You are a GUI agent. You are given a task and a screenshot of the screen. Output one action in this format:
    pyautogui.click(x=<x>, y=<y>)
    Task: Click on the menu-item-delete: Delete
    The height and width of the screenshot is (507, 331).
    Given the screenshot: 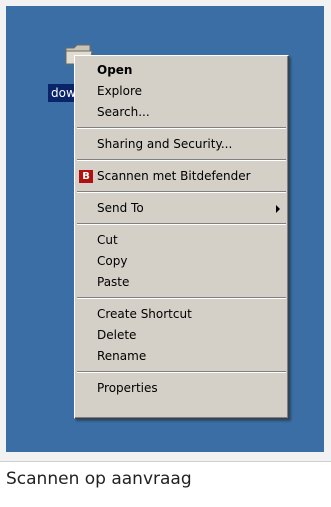 What is the action you would take?
    pyautogui.click(x=181, y=335)
    